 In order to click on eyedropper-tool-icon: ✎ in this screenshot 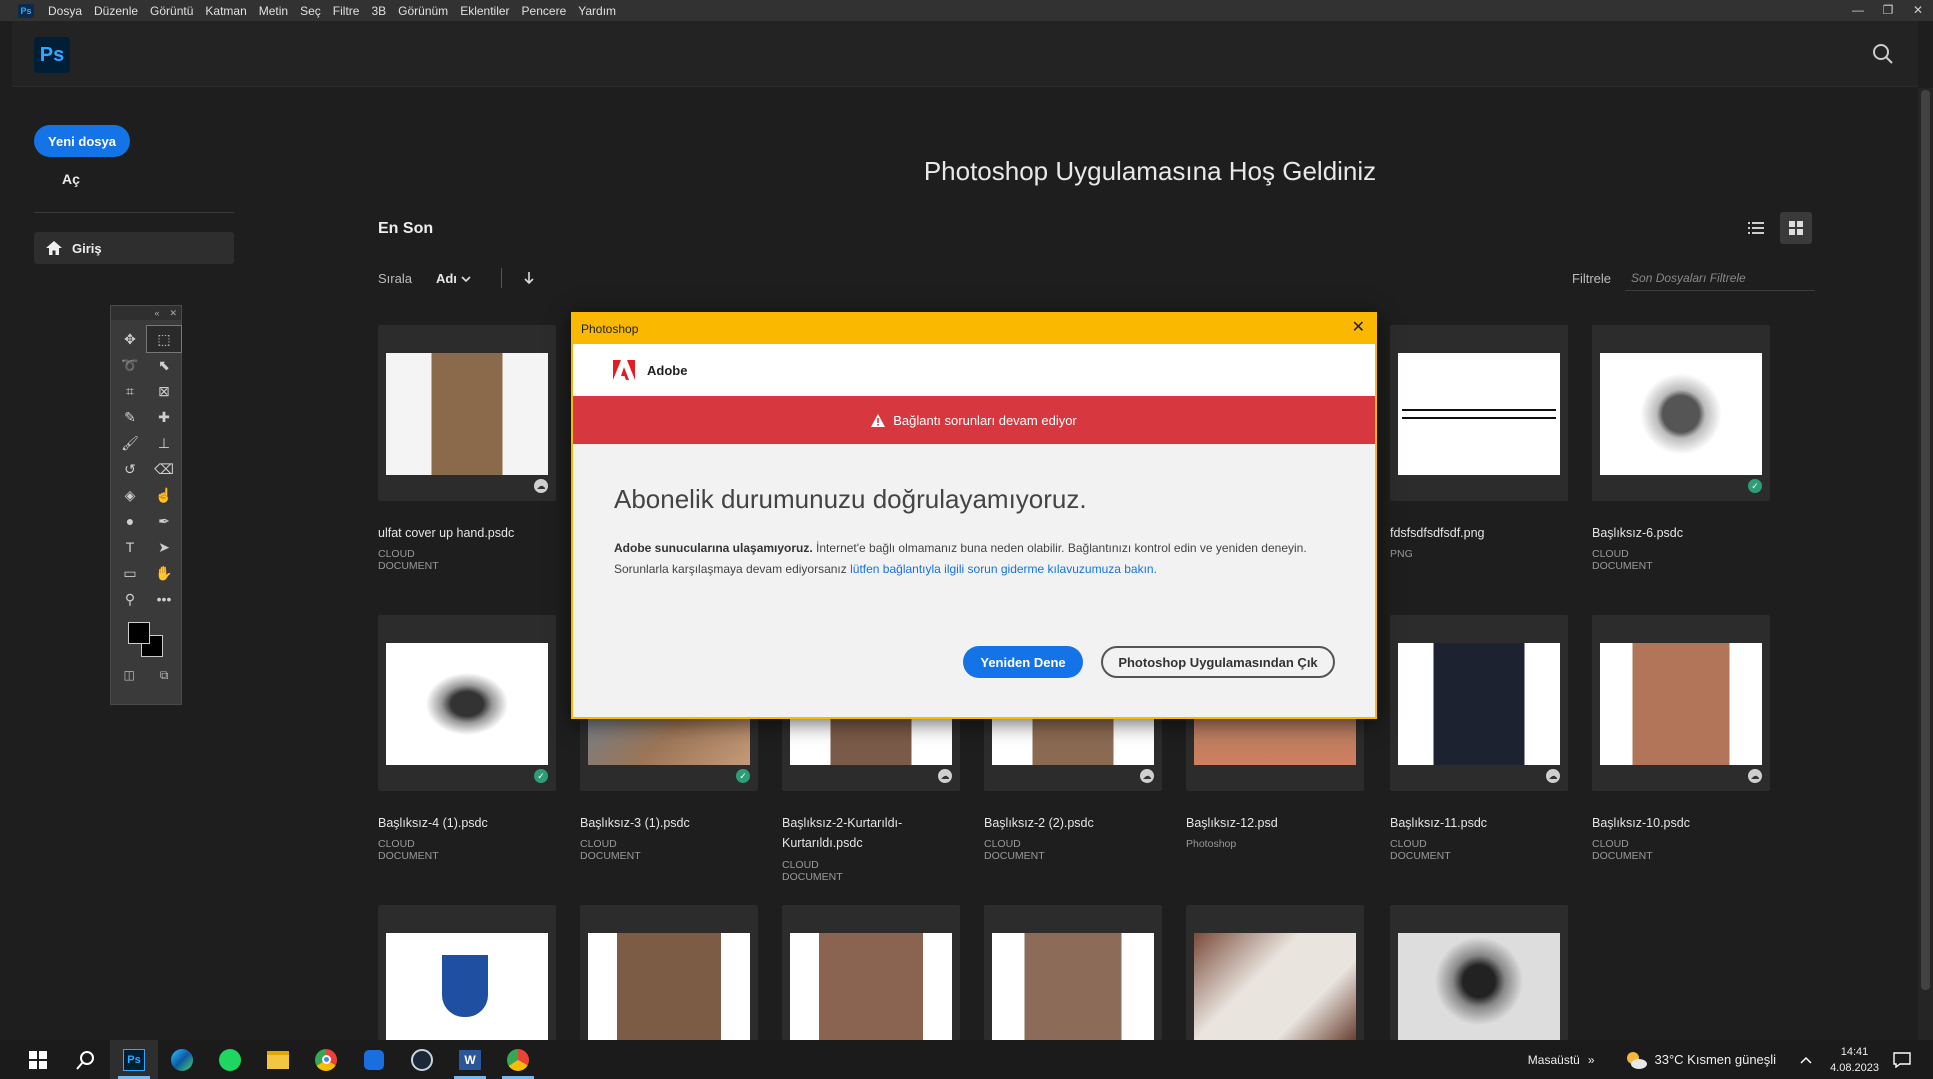, I will do `click(130, 417)`.